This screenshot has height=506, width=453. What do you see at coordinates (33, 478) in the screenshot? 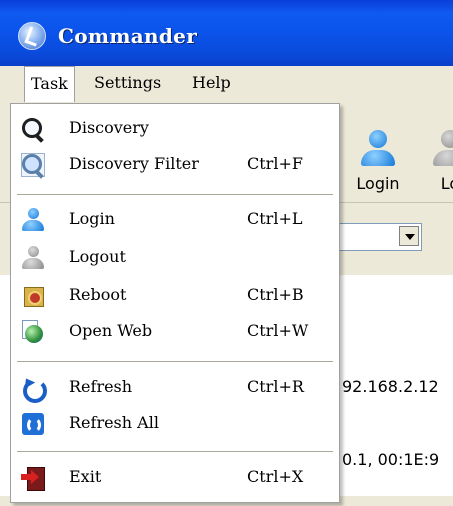
I see `exit-icon` at bounding box center [33, 478].